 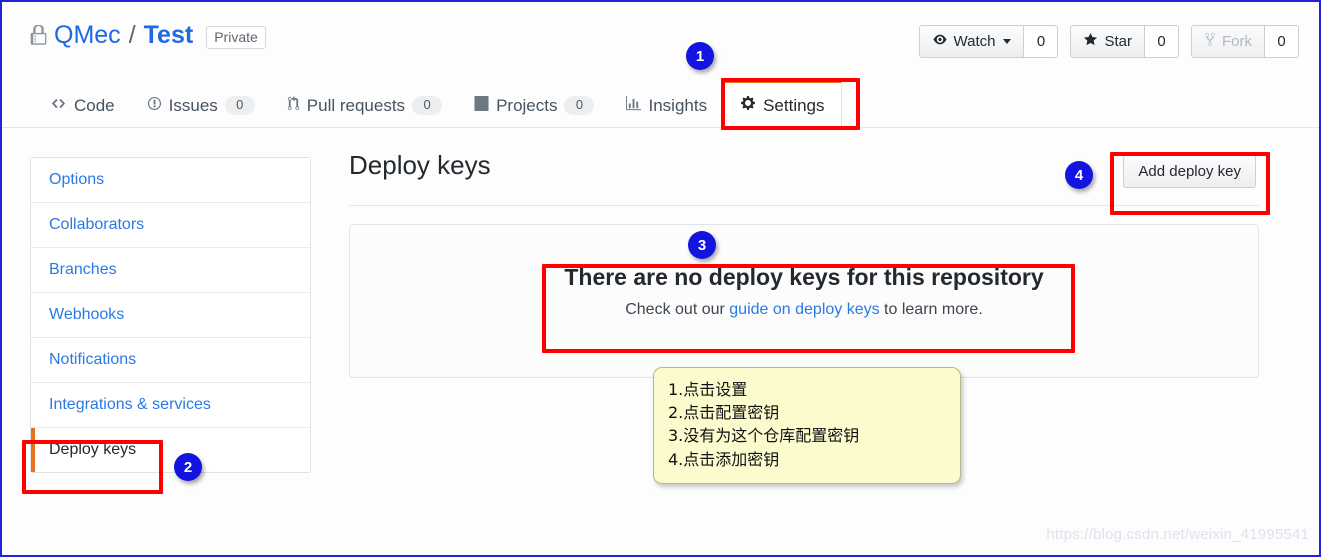 I want to click on tab-code: Code, so click(x=82, y=104).